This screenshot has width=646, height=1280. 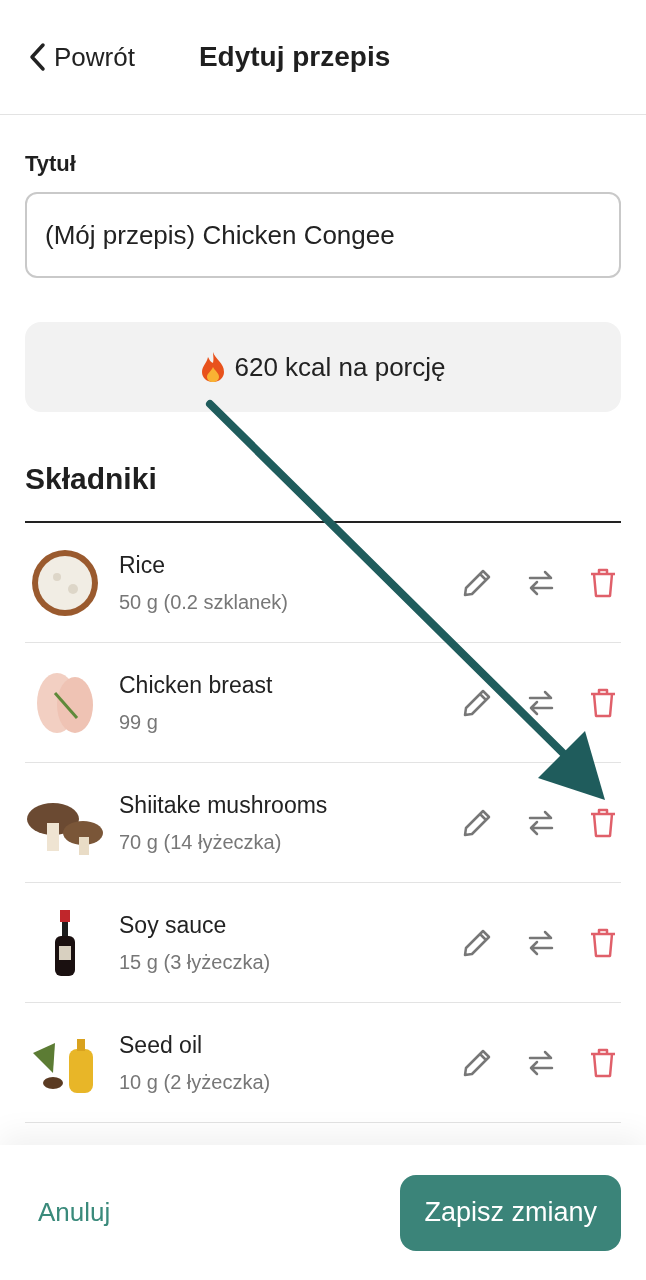 What do you see at coordinates (294, 57) in the screenshot?
I see `page-title: Edytuj przepis` at bounding box center [294, 57].